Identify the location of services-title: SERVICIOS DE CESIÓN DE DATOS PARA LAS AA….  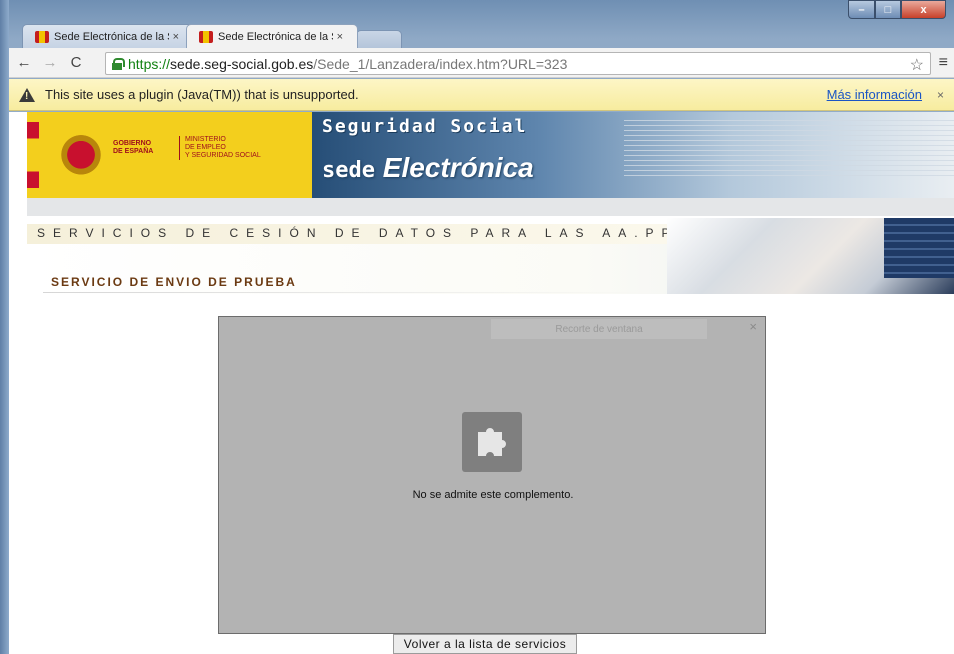
(362, 233).